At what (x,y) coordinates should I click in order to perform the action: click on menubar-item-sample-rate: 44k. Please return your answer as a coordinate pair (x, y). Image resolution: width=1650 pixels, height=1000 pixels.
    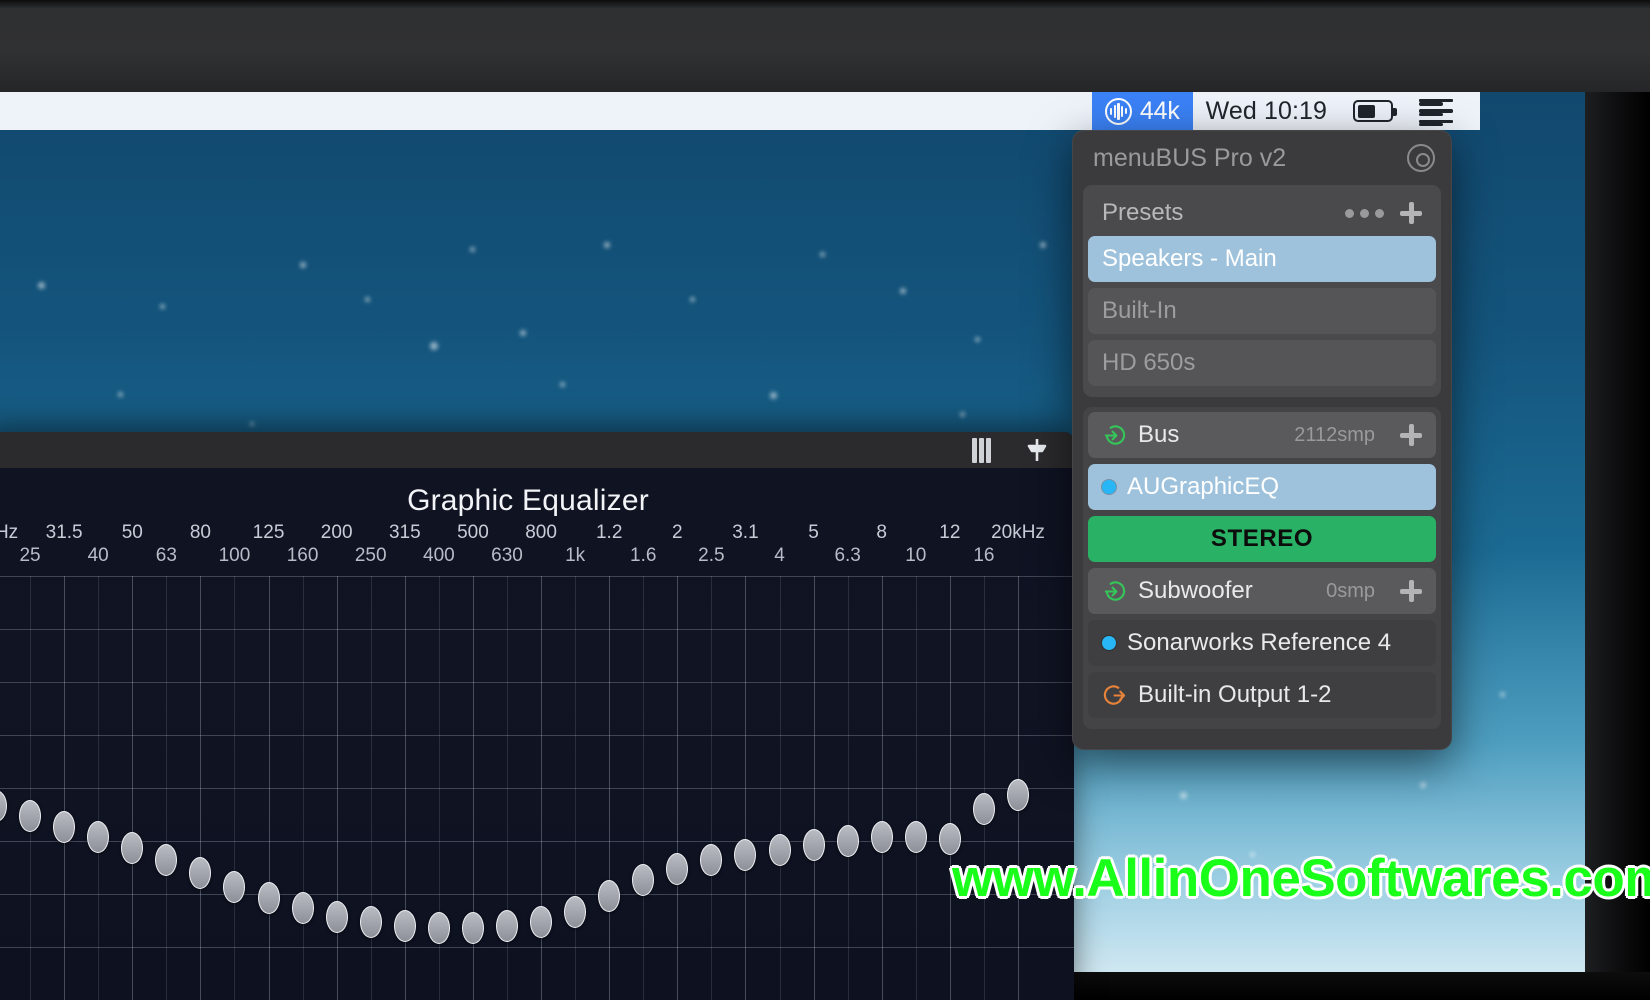
    Looking at the image, I should click on (1142, 111).